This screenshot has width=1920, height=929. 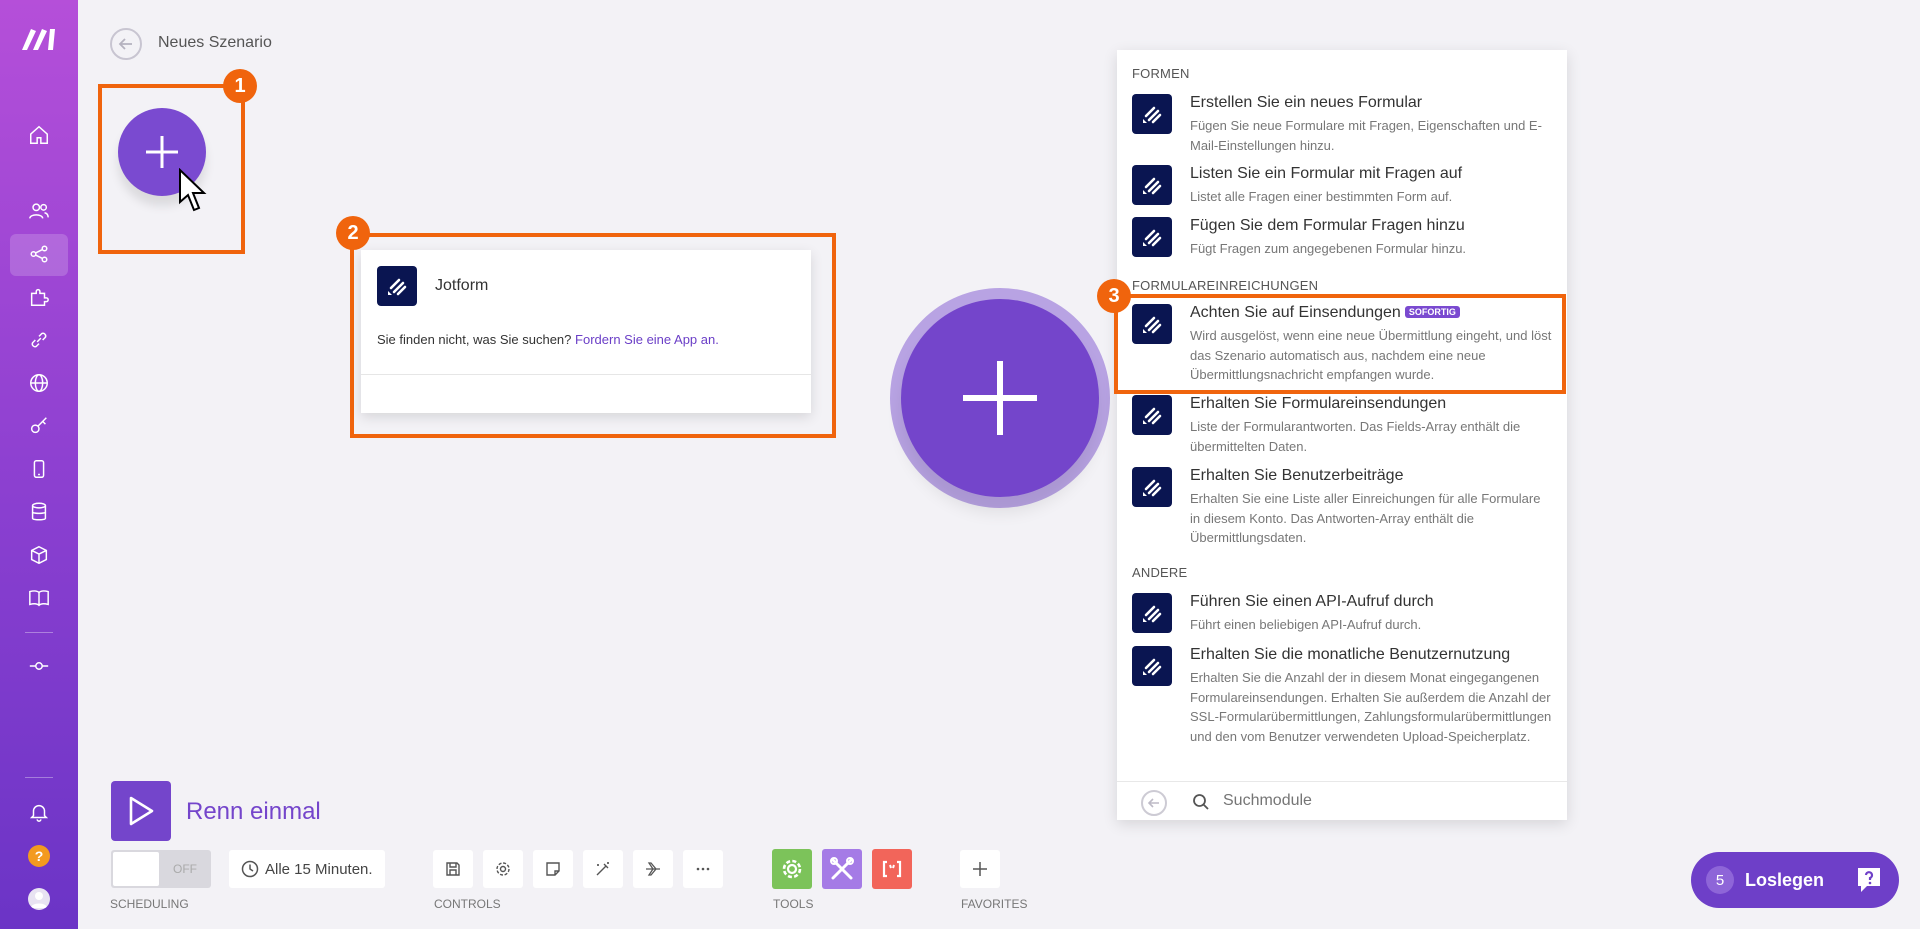 I want to click on team-icon, so click(x=39, y=211).